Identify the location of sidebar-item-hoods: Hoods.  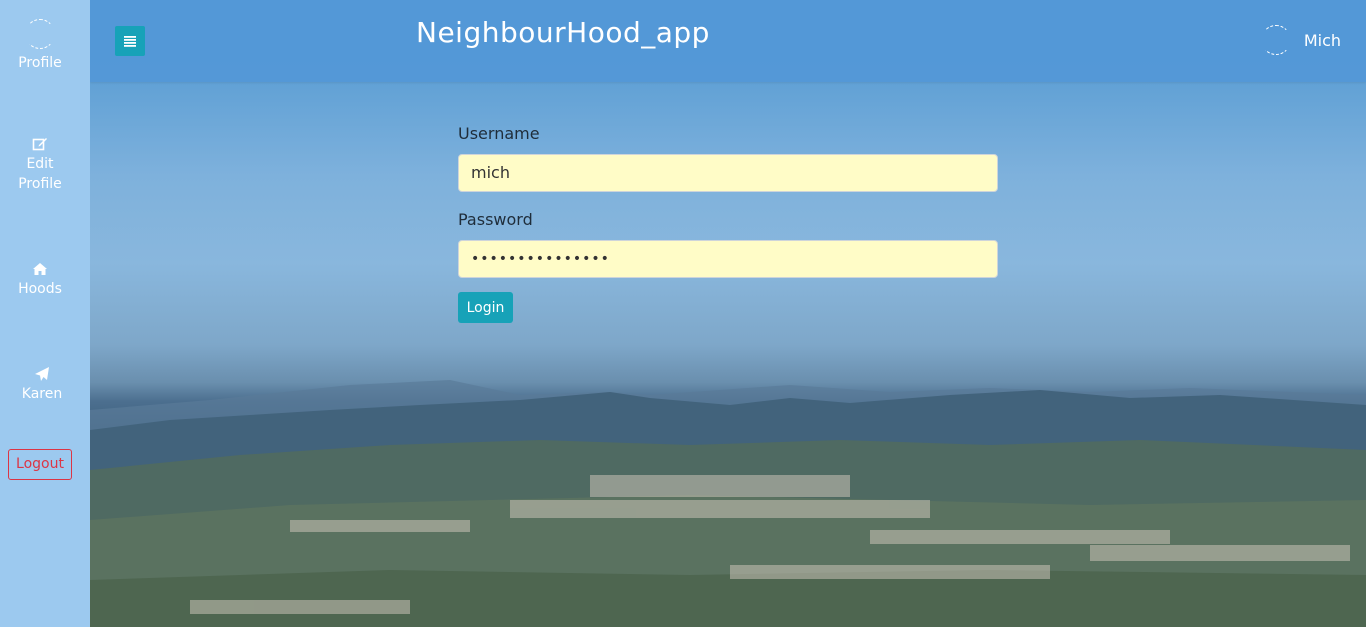
(40, 280).